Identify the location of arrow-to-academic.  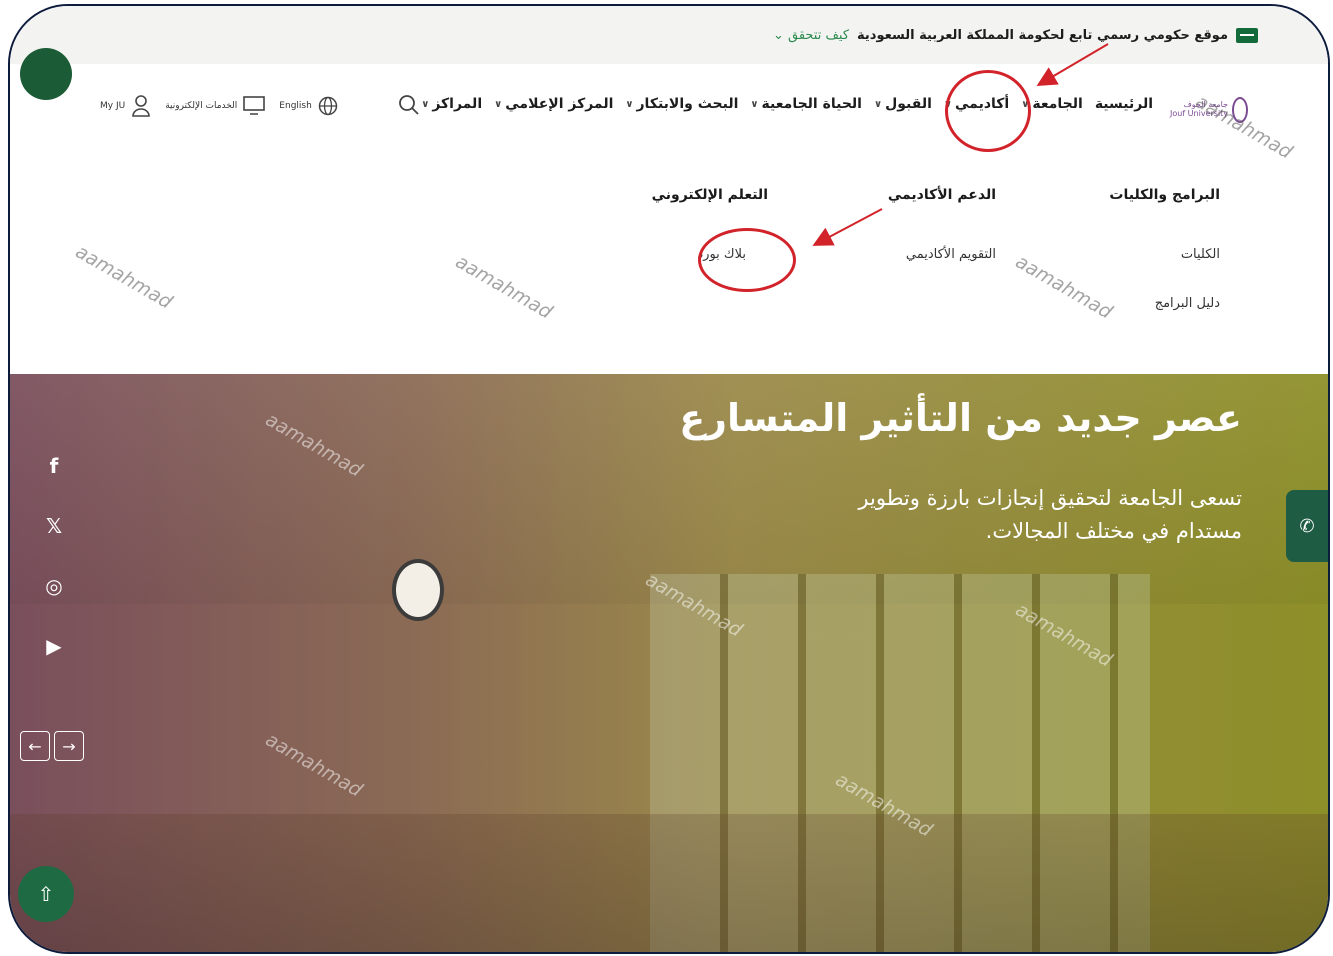
(1072, 65).